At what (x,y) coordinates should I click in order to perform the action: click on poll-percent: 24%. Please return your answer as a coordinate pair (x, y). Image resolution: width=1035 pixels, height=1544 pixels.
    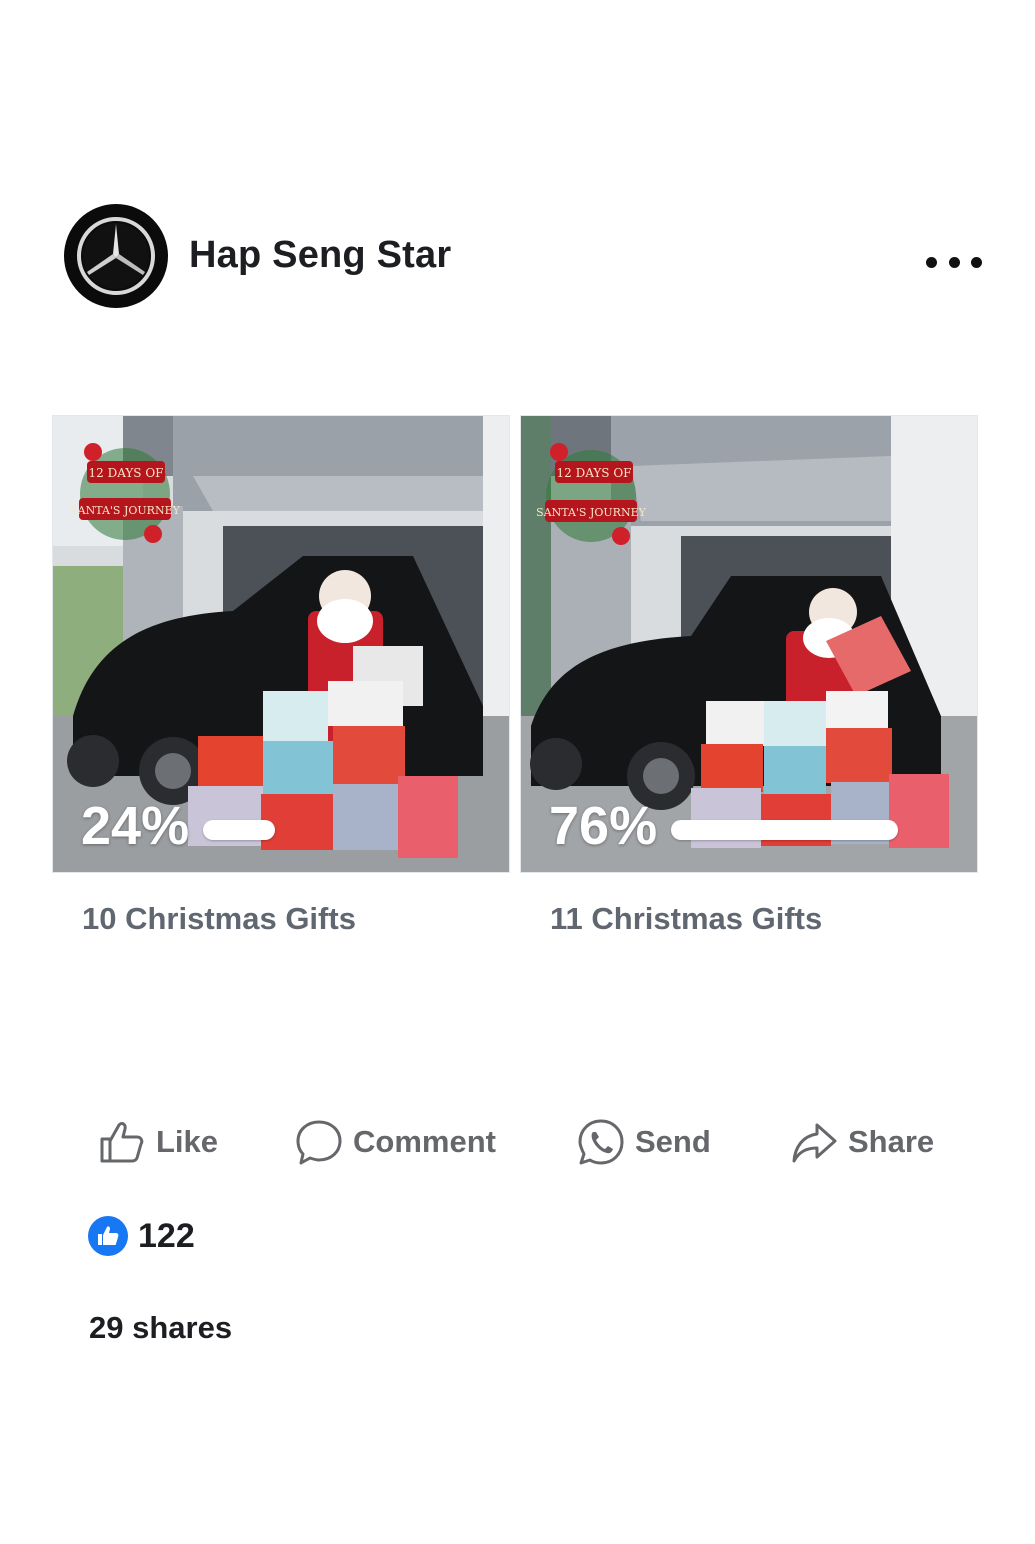
    Looking at the image, I should click on (135, 826).